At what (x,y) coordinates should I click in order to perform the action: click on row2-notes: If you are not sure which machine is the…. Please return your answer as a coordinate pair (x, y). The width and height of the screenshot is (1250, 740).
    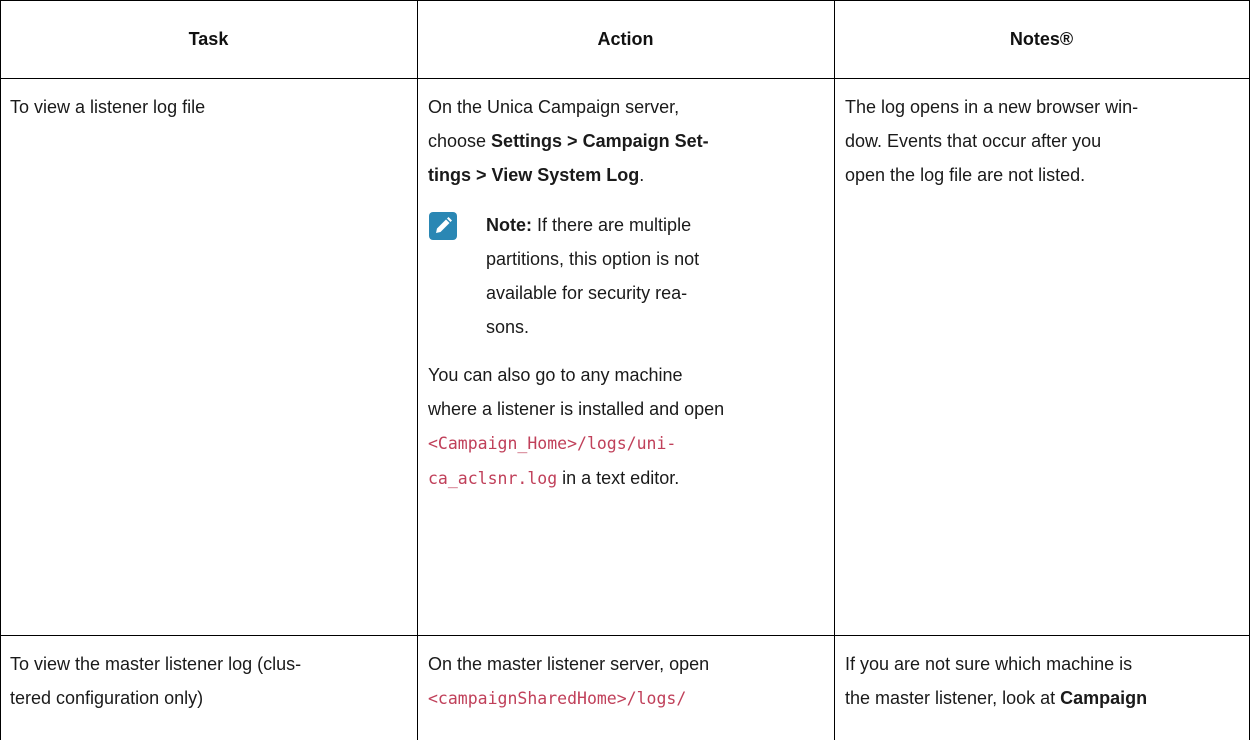
    Looking at the image, I should click on (1045, 681).